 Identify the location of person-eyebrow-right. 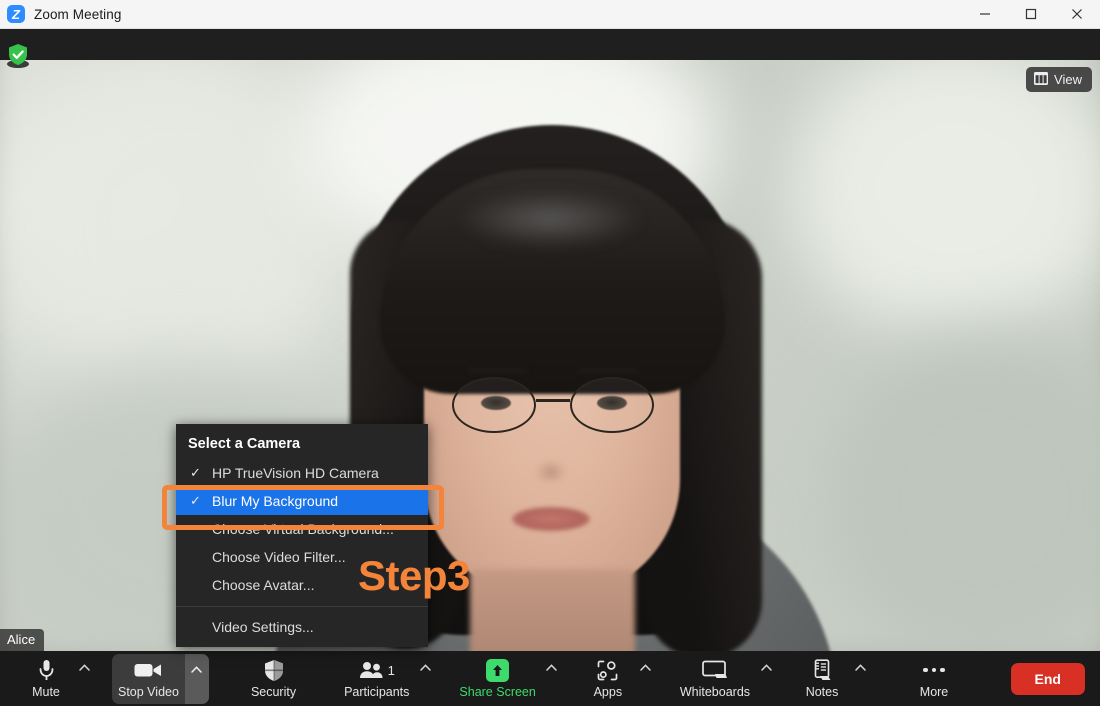
(608, 370).